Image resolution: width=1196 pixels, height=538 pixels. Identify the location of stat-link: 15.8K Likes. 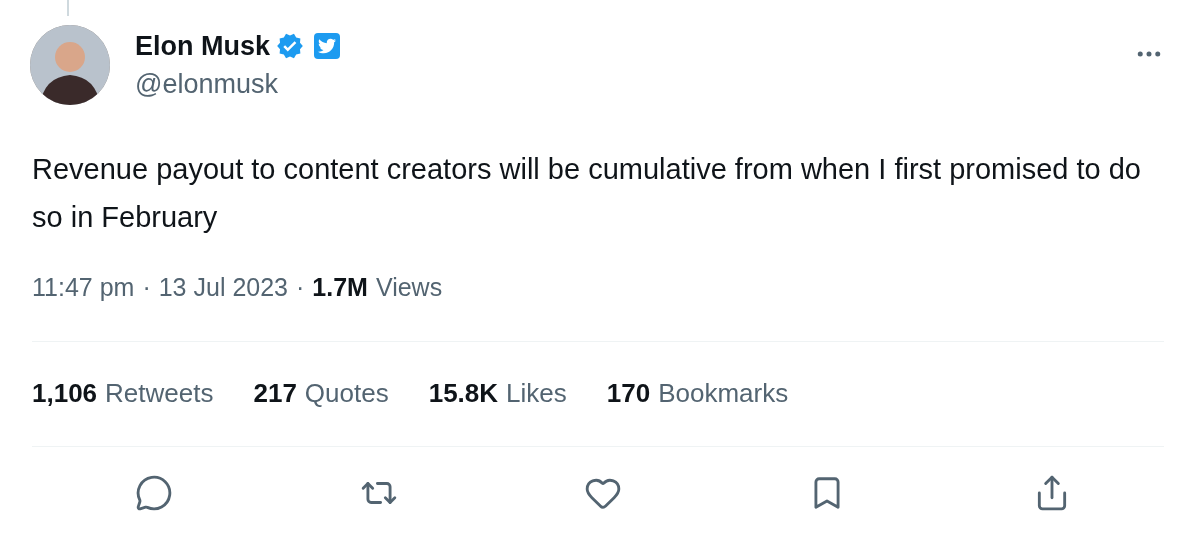
(497, 393).